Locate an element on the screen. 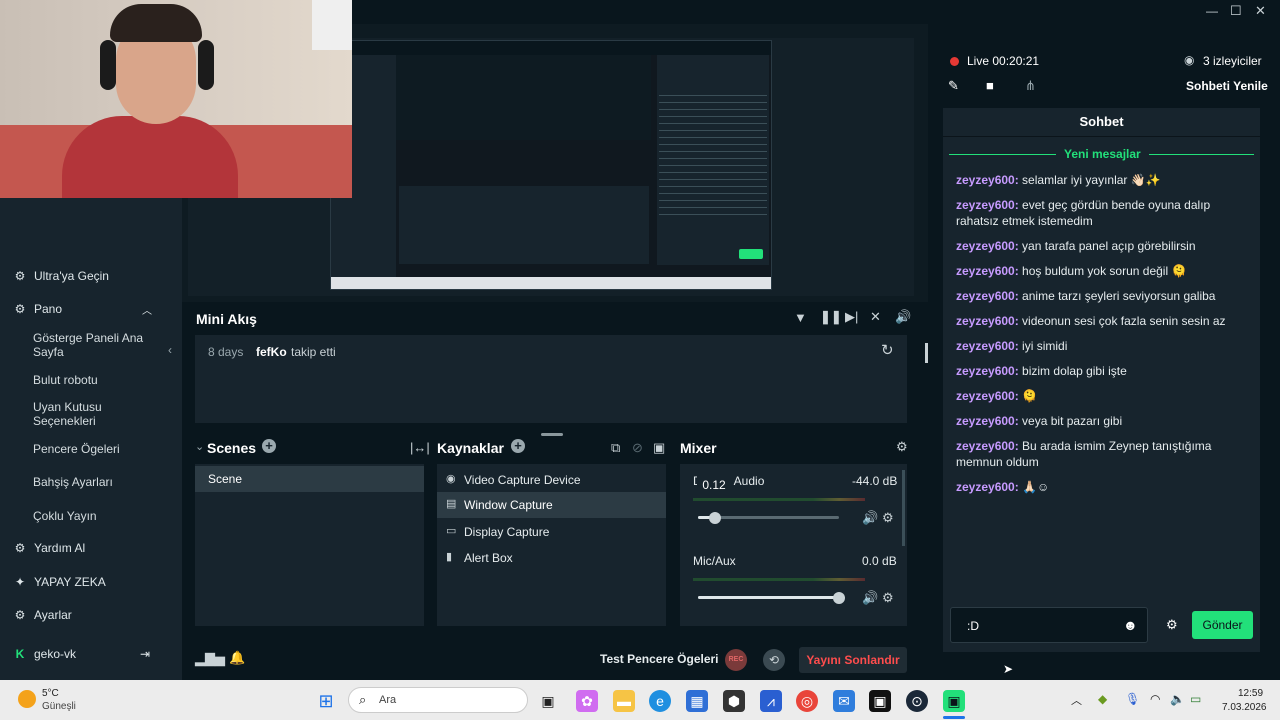 This screenshot has width=1280, height=720. add-scene-icon: + is located at coordinates (269, 446).